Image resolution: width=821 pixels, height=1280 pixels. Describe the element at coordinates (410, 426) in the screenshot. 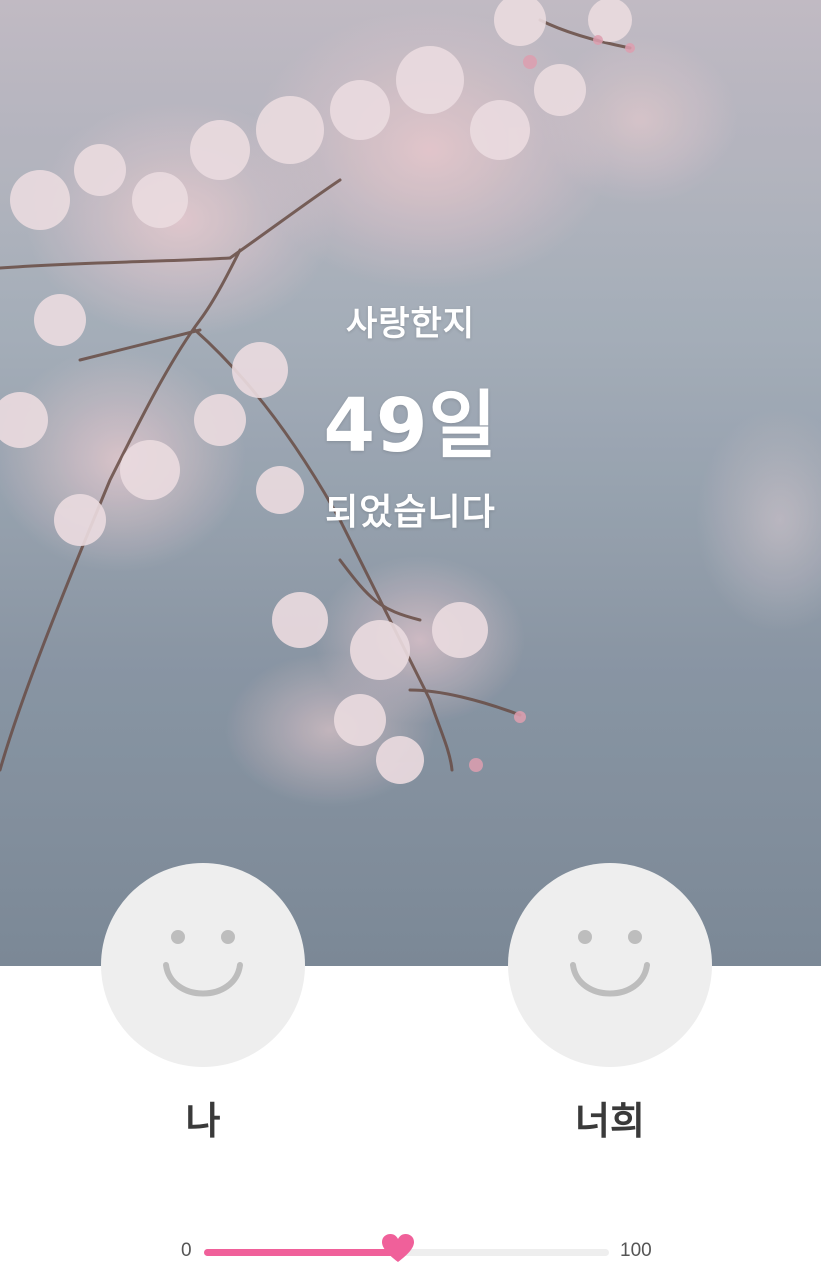

I see `days-count: 49일` at that location.